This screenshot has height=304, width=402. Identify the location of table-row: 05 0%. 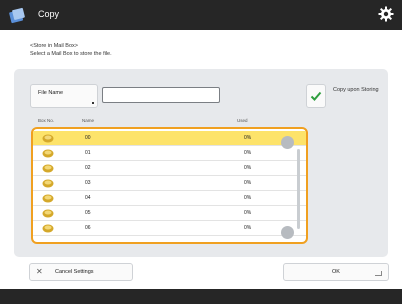
(169, 213).